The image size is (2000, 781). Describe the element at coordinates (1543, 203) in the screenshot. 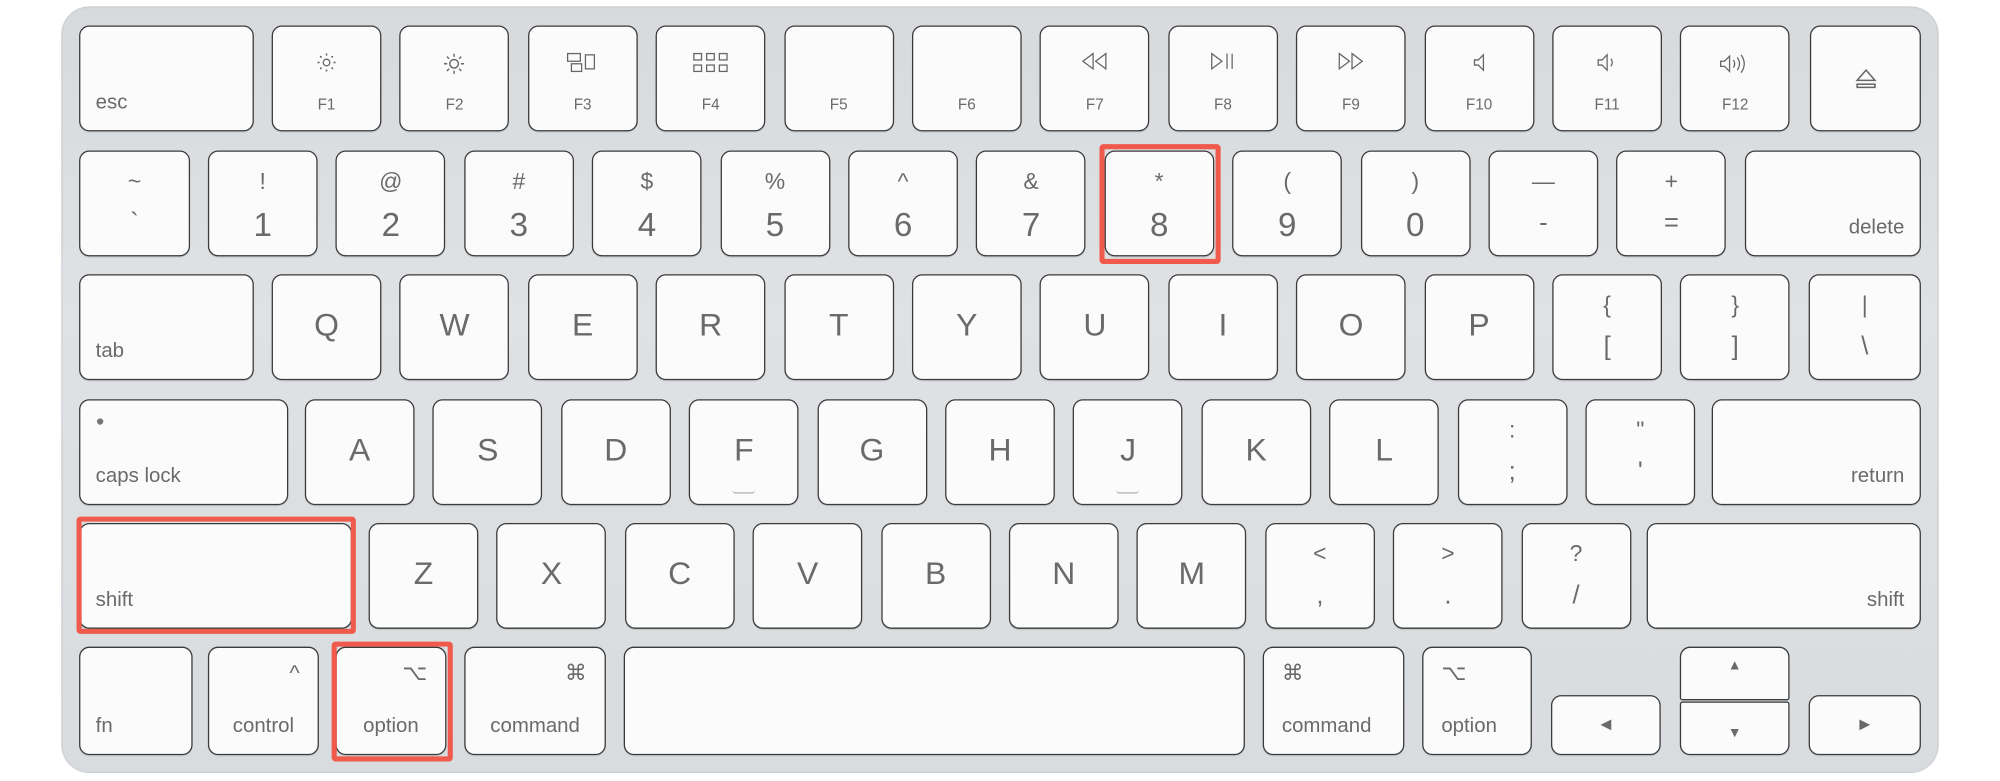

I see `key-minus: — -` at that location.